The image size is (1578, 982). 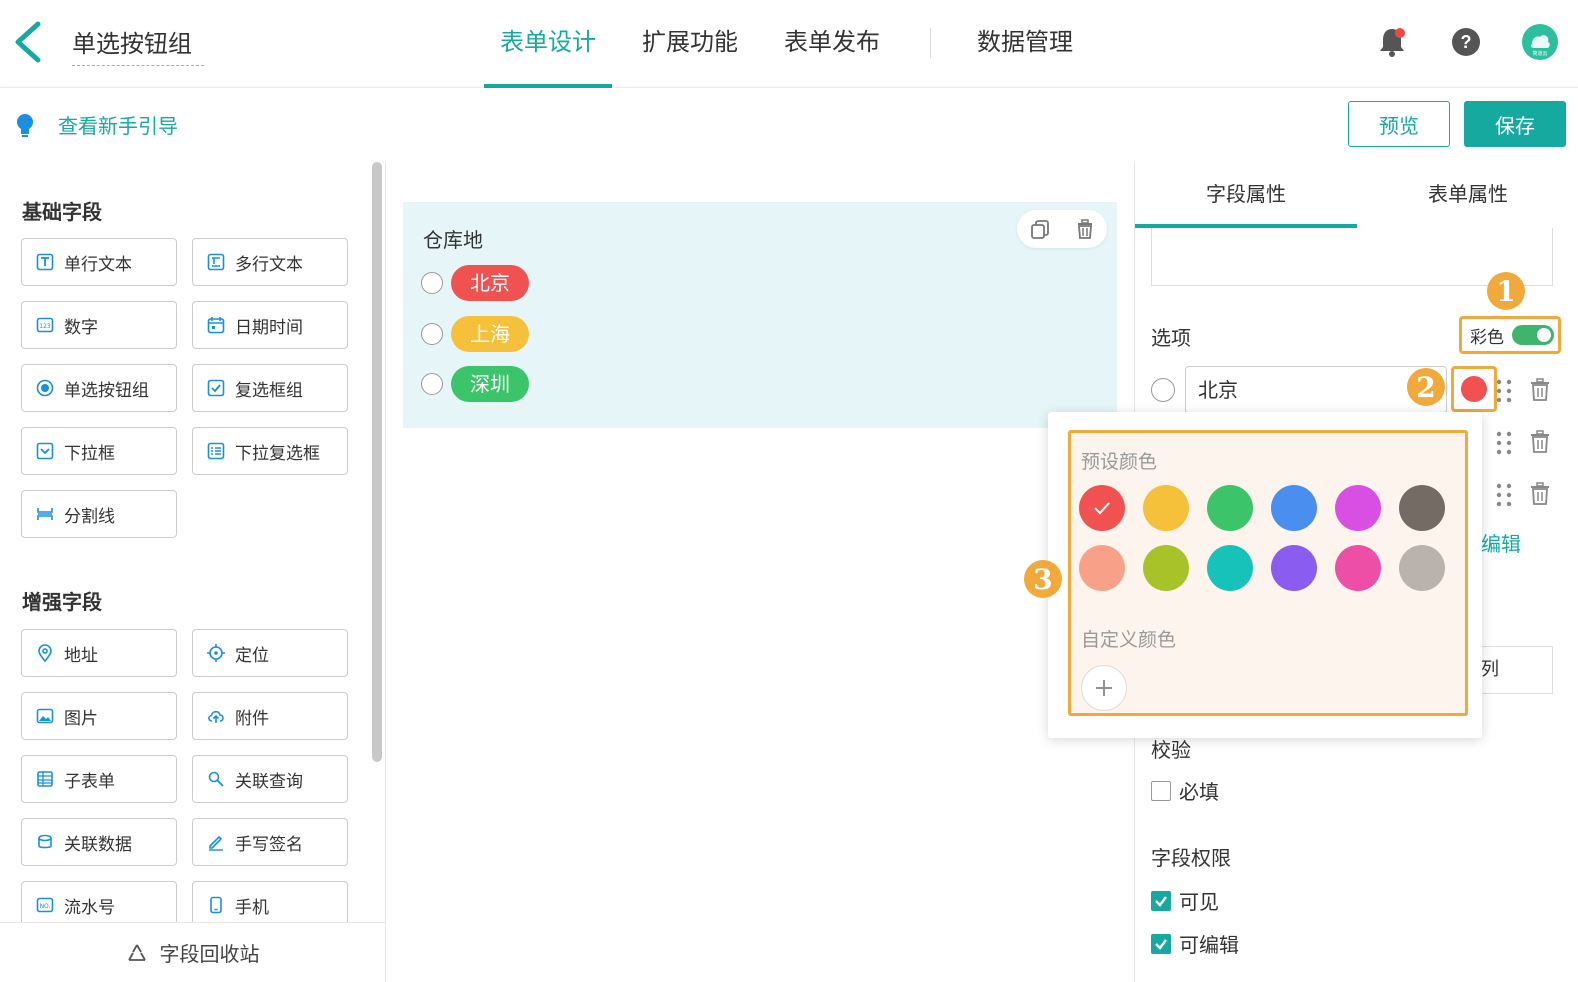 What do you see at coordinates (1533, 335) in the screenshot?
I see `color-switch` at bounding box center [1533, 335].